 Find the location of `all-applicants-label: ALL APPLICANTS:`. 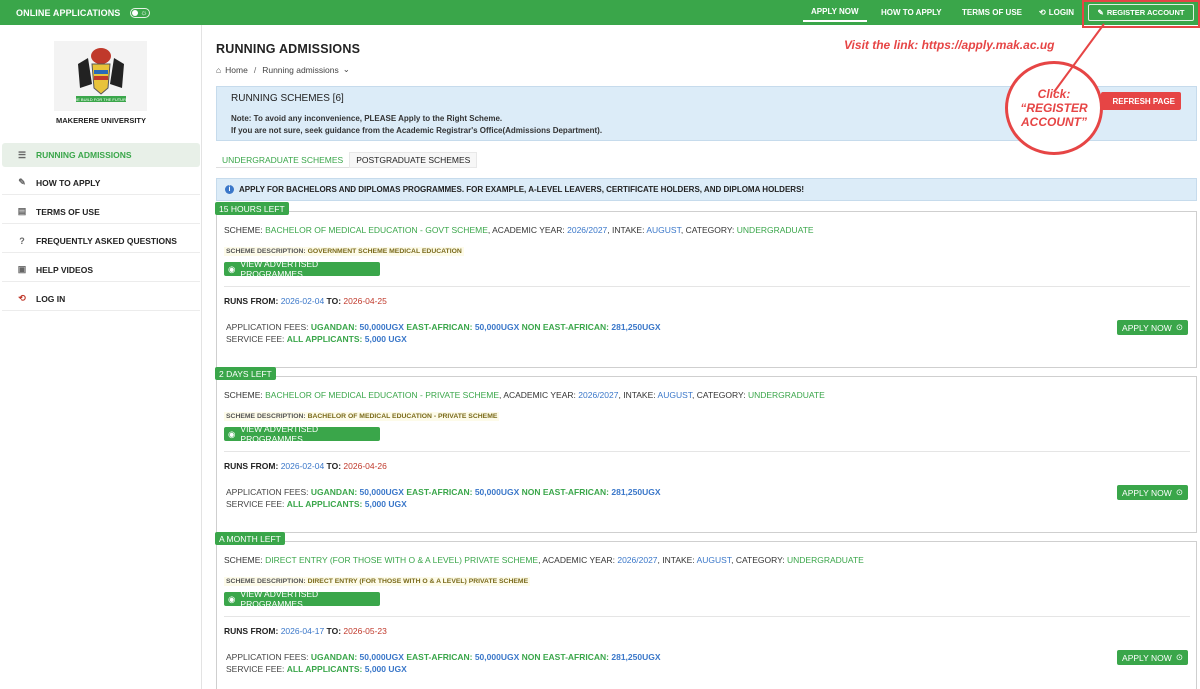

all-applicants-label: ALL APPLICANTS: is located at coordinates (324, 339).